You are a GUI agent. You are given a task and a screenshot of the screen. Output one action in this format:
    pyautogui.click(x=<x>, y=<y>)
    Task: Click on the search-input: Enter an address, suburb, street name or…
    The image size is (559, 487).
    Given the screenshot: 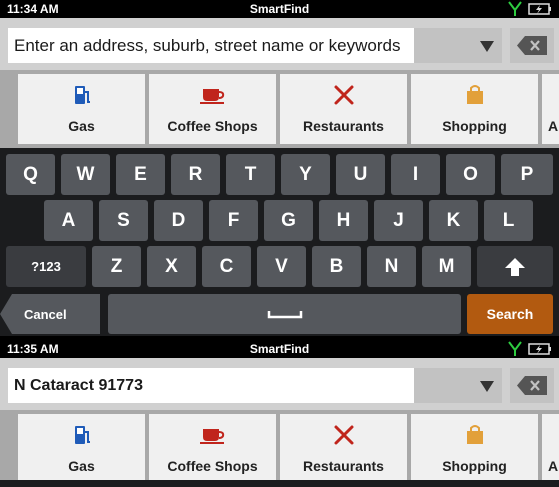 What is the action you would take?
    pyautogui.click(x=211, y=45)
    